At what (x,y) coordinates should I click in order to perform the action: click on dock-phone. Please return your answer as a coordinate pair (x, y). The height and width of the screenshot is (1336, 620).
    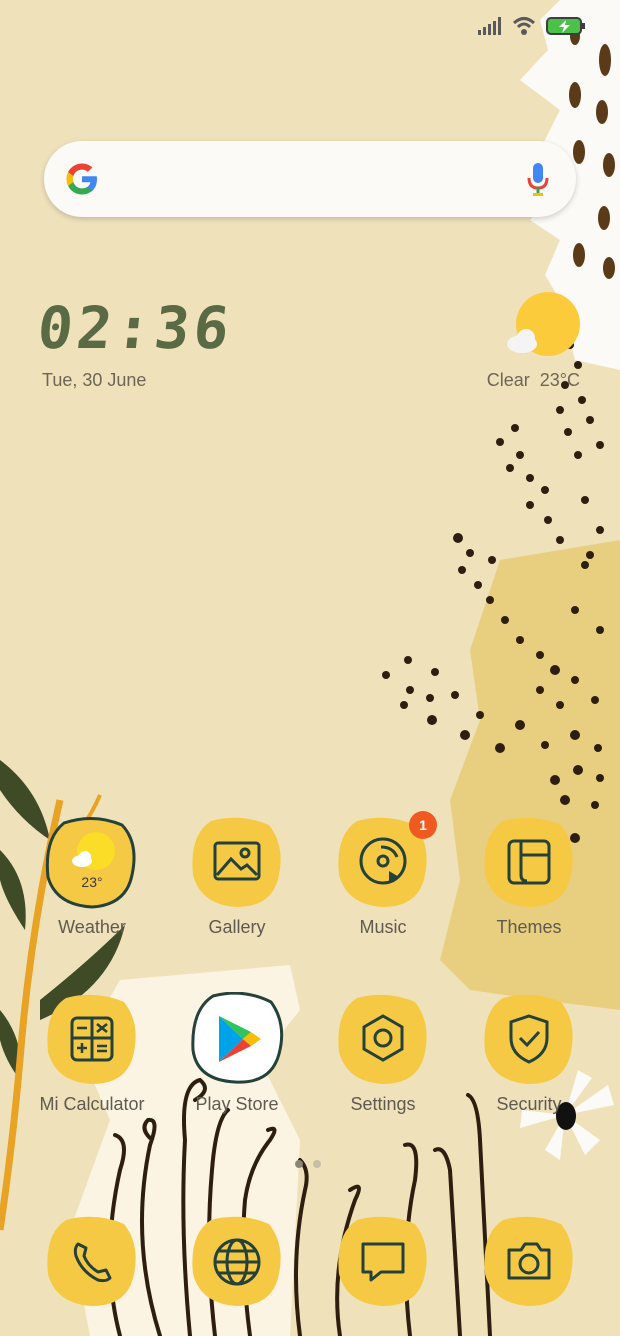
    Looking at the image, I should click on (92, 1262).